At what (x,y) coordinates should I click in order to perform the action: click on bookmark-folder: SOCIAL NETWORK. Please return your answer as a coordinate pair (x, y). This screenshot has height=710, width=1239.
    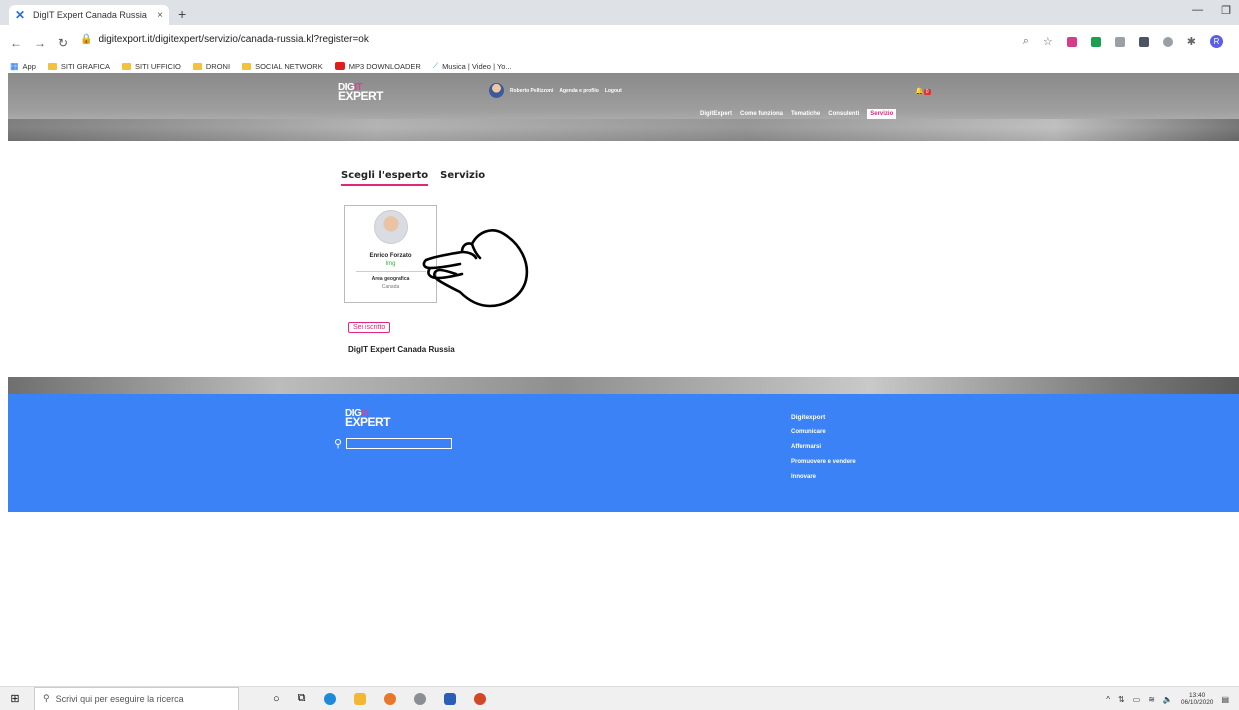
    Looking at the image, I should click on (282, 66).